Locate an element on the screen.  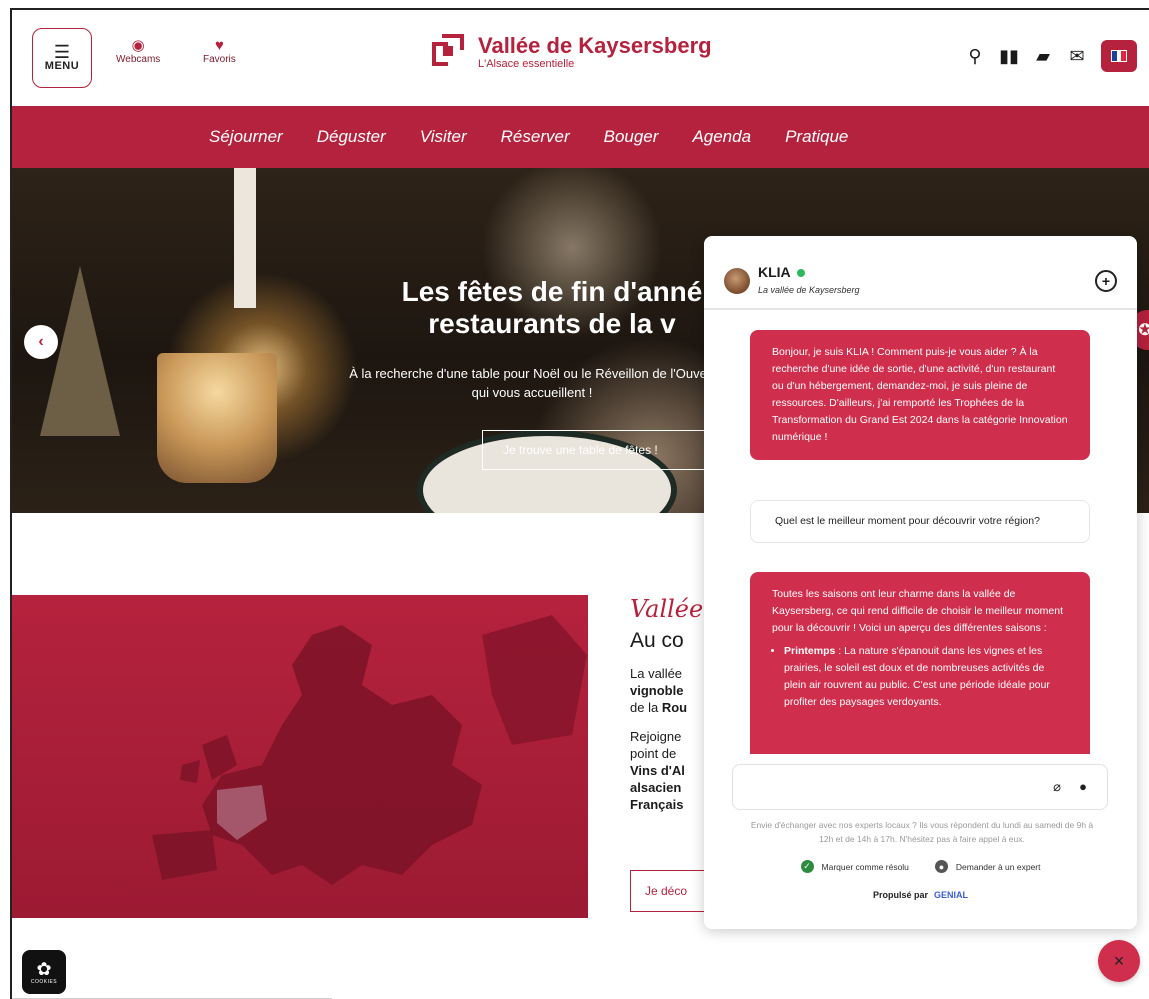
logo-title: Vallée de Kaysersberg is located at coordinates (595, 45).